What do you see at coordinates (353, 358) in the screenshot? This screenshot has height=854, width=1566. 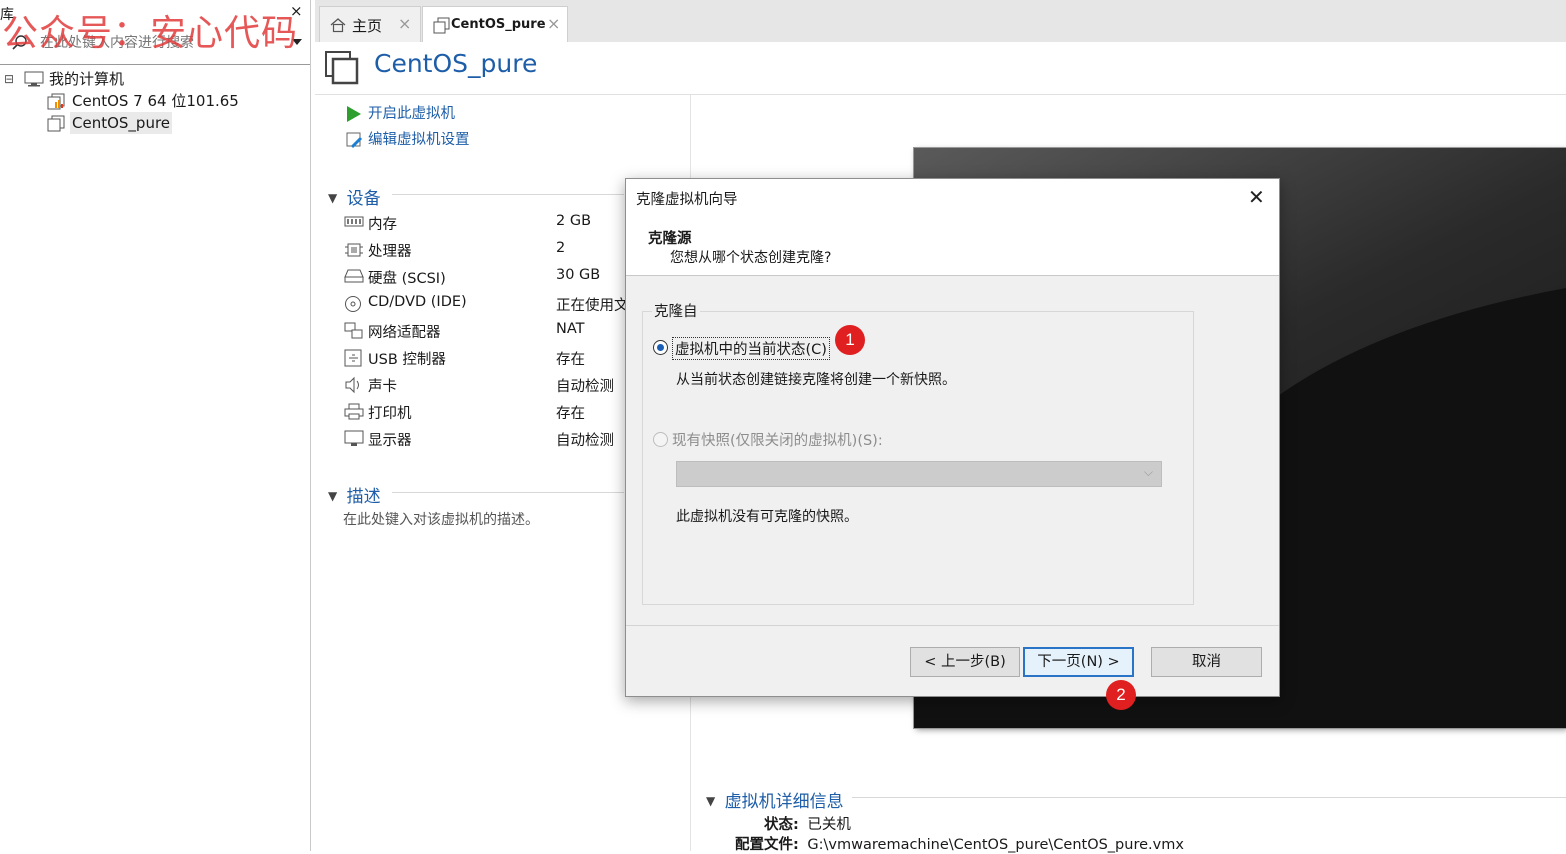 I see `usb-icon` at bounding box center [353, 358].